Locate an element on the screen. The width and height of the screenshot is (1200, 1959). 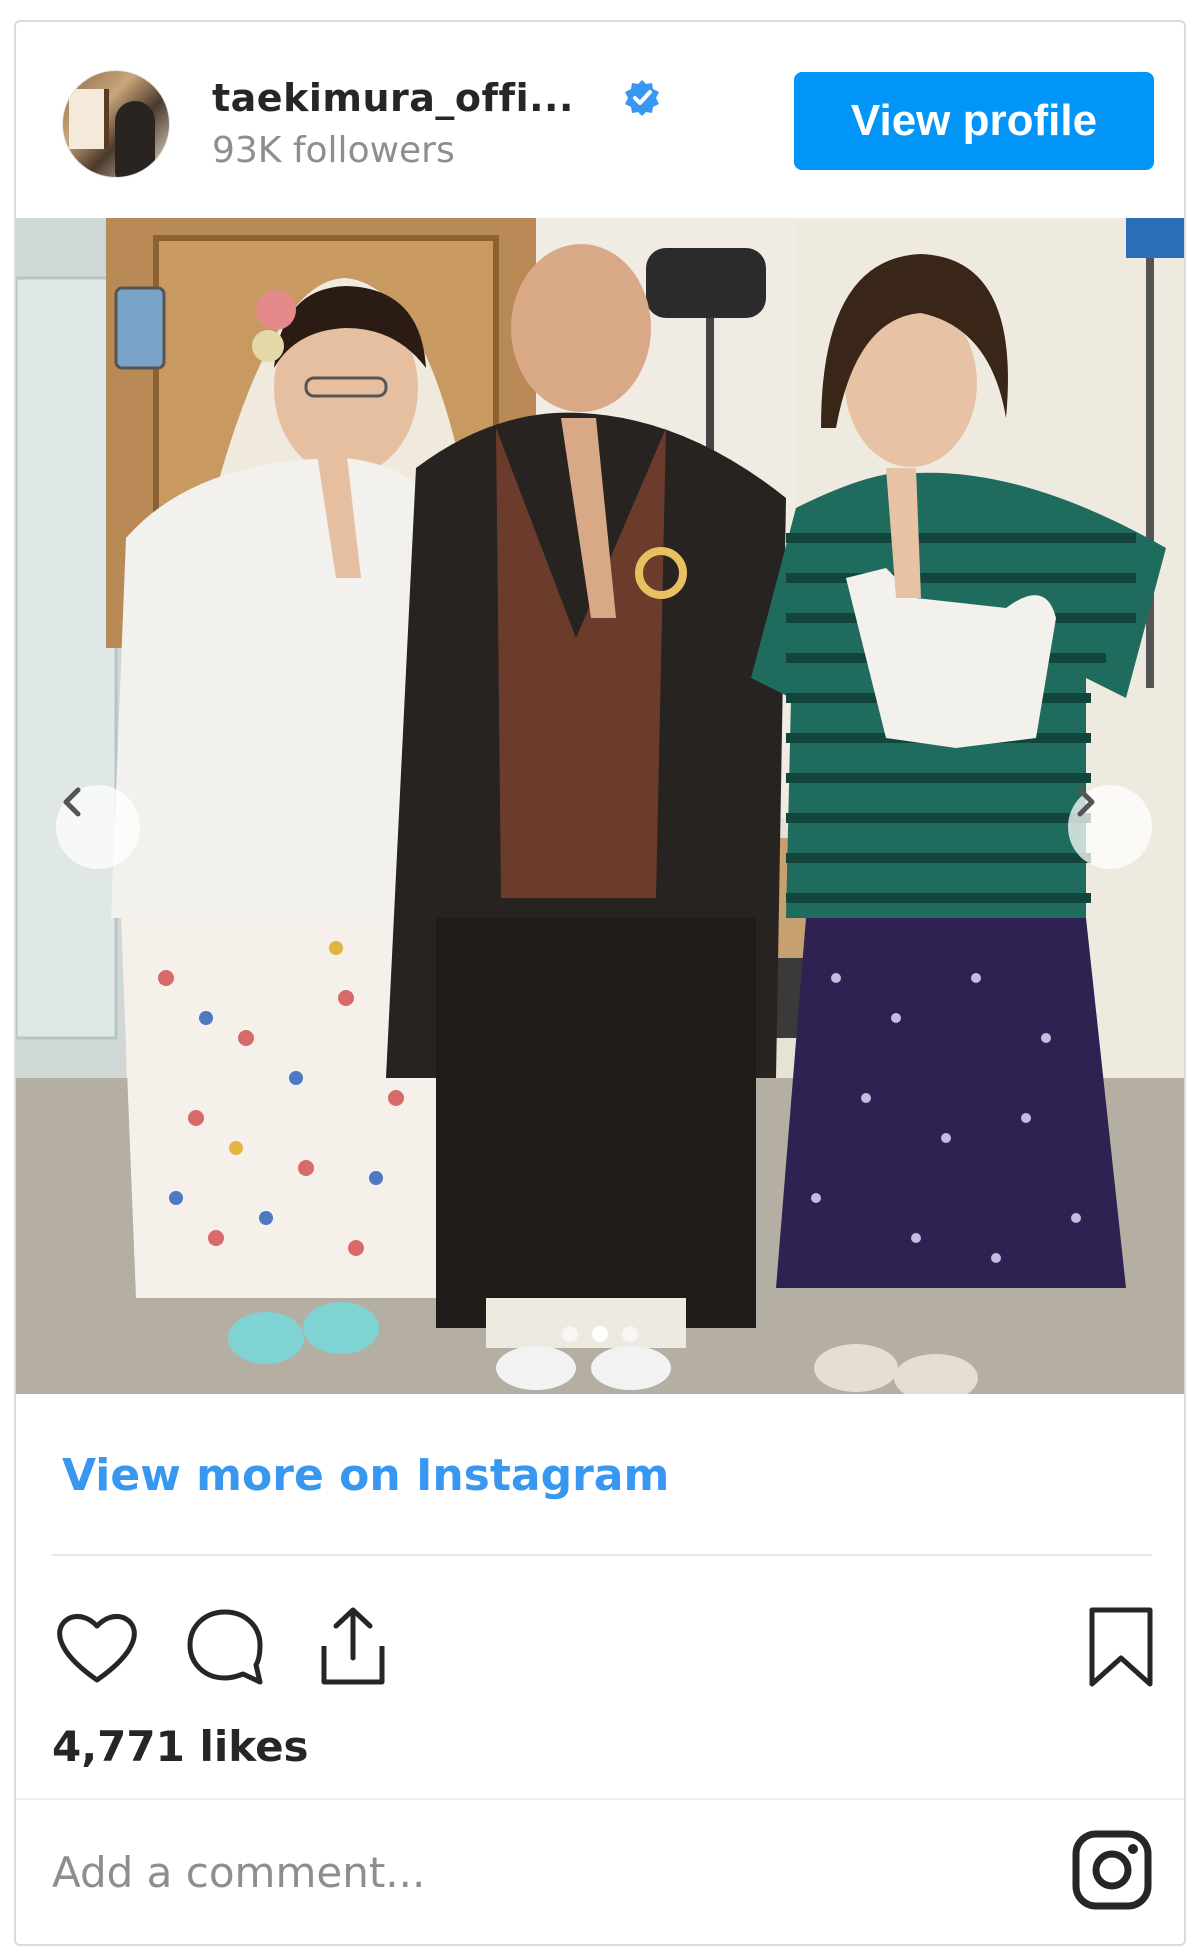
comment-bubble-icon is located at coordinates (225, 1647).